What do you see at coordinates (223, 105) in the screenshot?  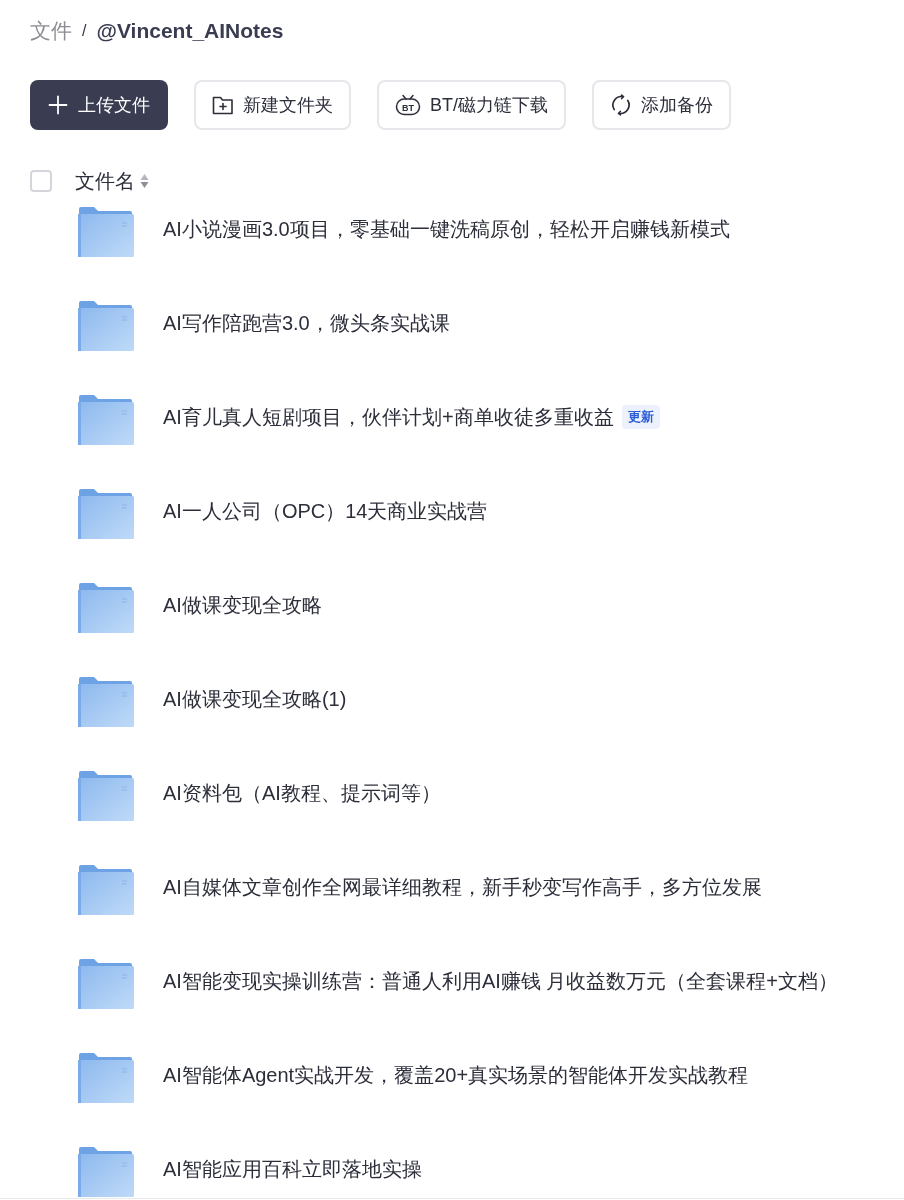 I see `folder-plus-icon` at bounding box center [223, 105].